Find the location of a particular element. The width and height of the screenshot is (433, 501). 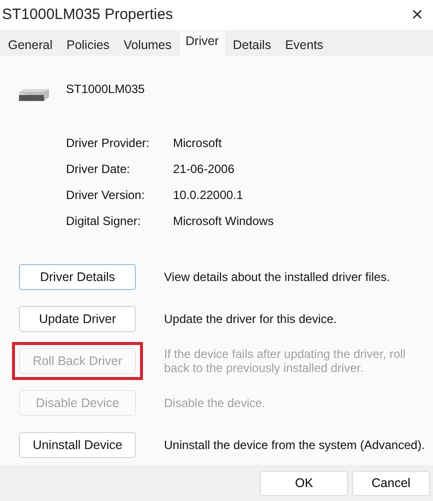

drive-icon is located at coordinates (34, 95).